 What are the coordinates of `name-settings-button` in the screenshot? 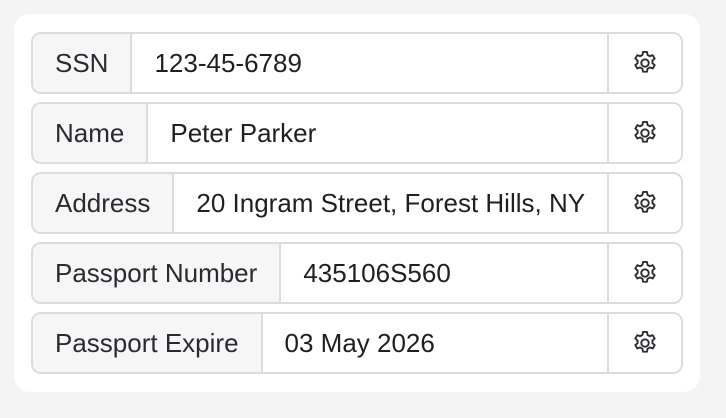 It's located at (644, 133).